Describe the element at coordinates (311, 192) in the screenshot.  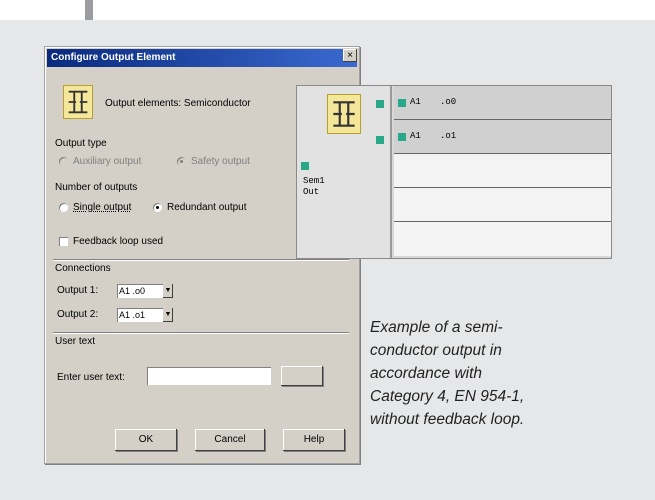
I see `element-label-line2: Out` at that location.